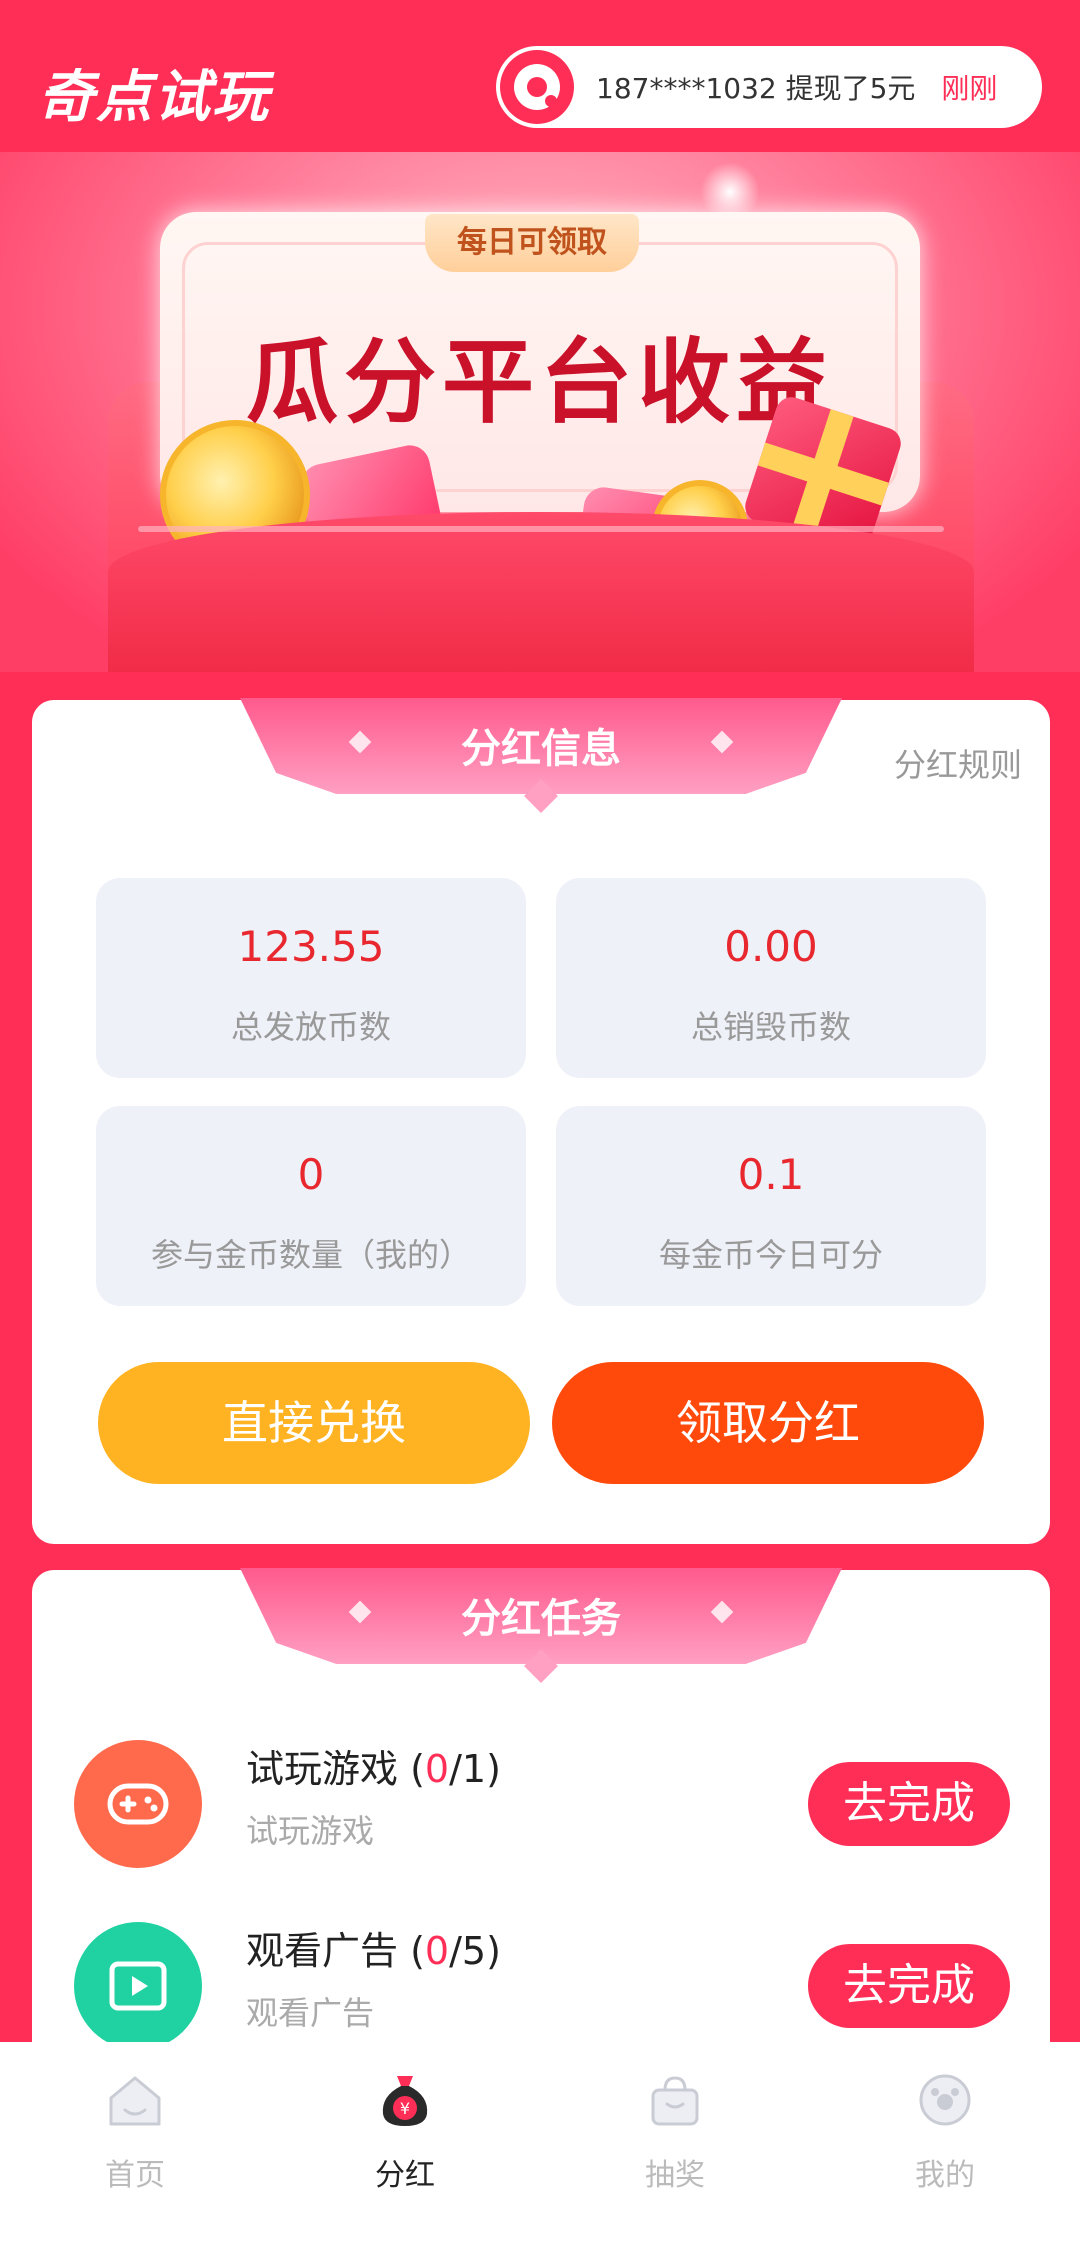 The height and width of the screenshot is (2244, 1080). Describe the element at coordinates (373, 1769) in the screenshot. I see `task-title: 试玩游戏 (0/1)` at that location.